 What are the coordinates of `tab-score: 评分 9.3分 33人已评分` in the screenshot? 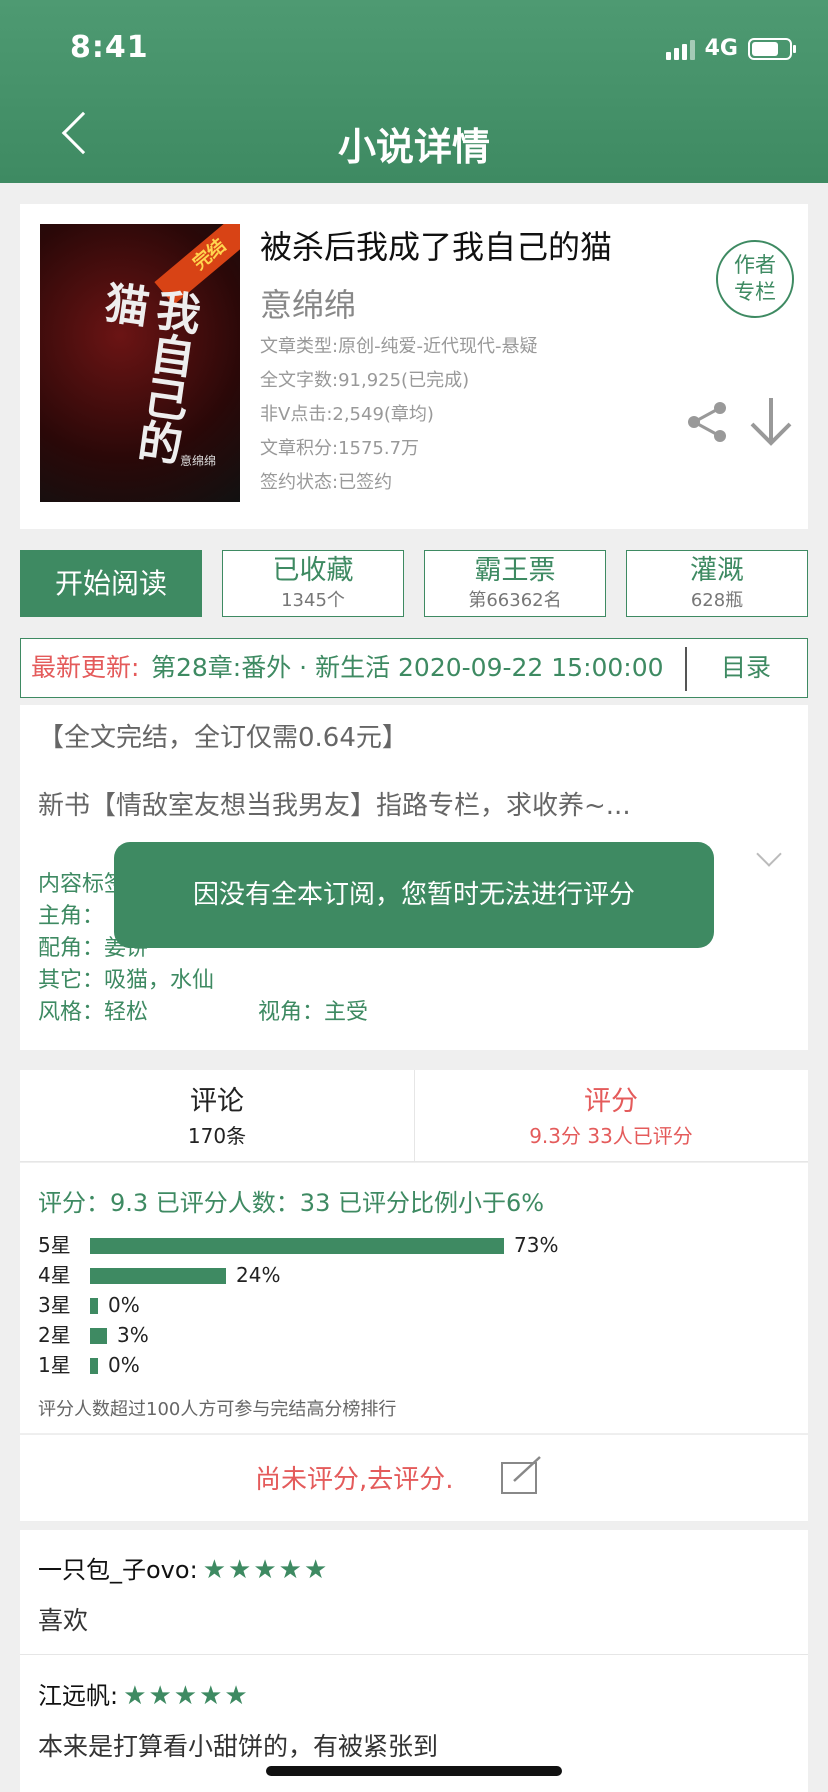 It's located at (611, 1116).